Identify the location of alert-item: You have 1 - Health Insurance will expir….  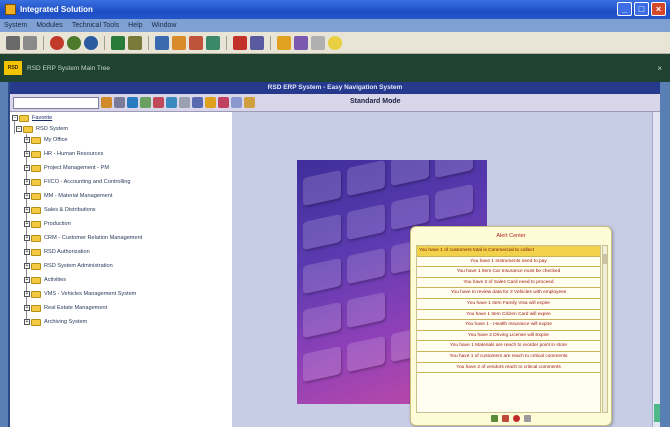
(508, 325).